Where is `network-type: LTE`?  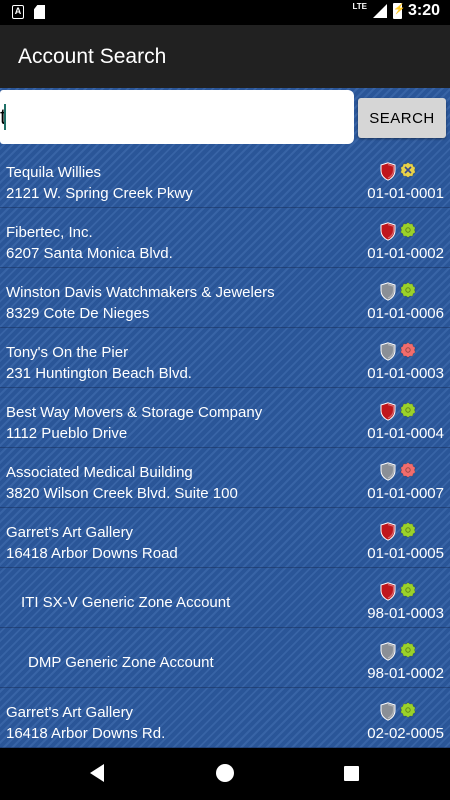 network-type: LTE is located at coordinates (359, 6).